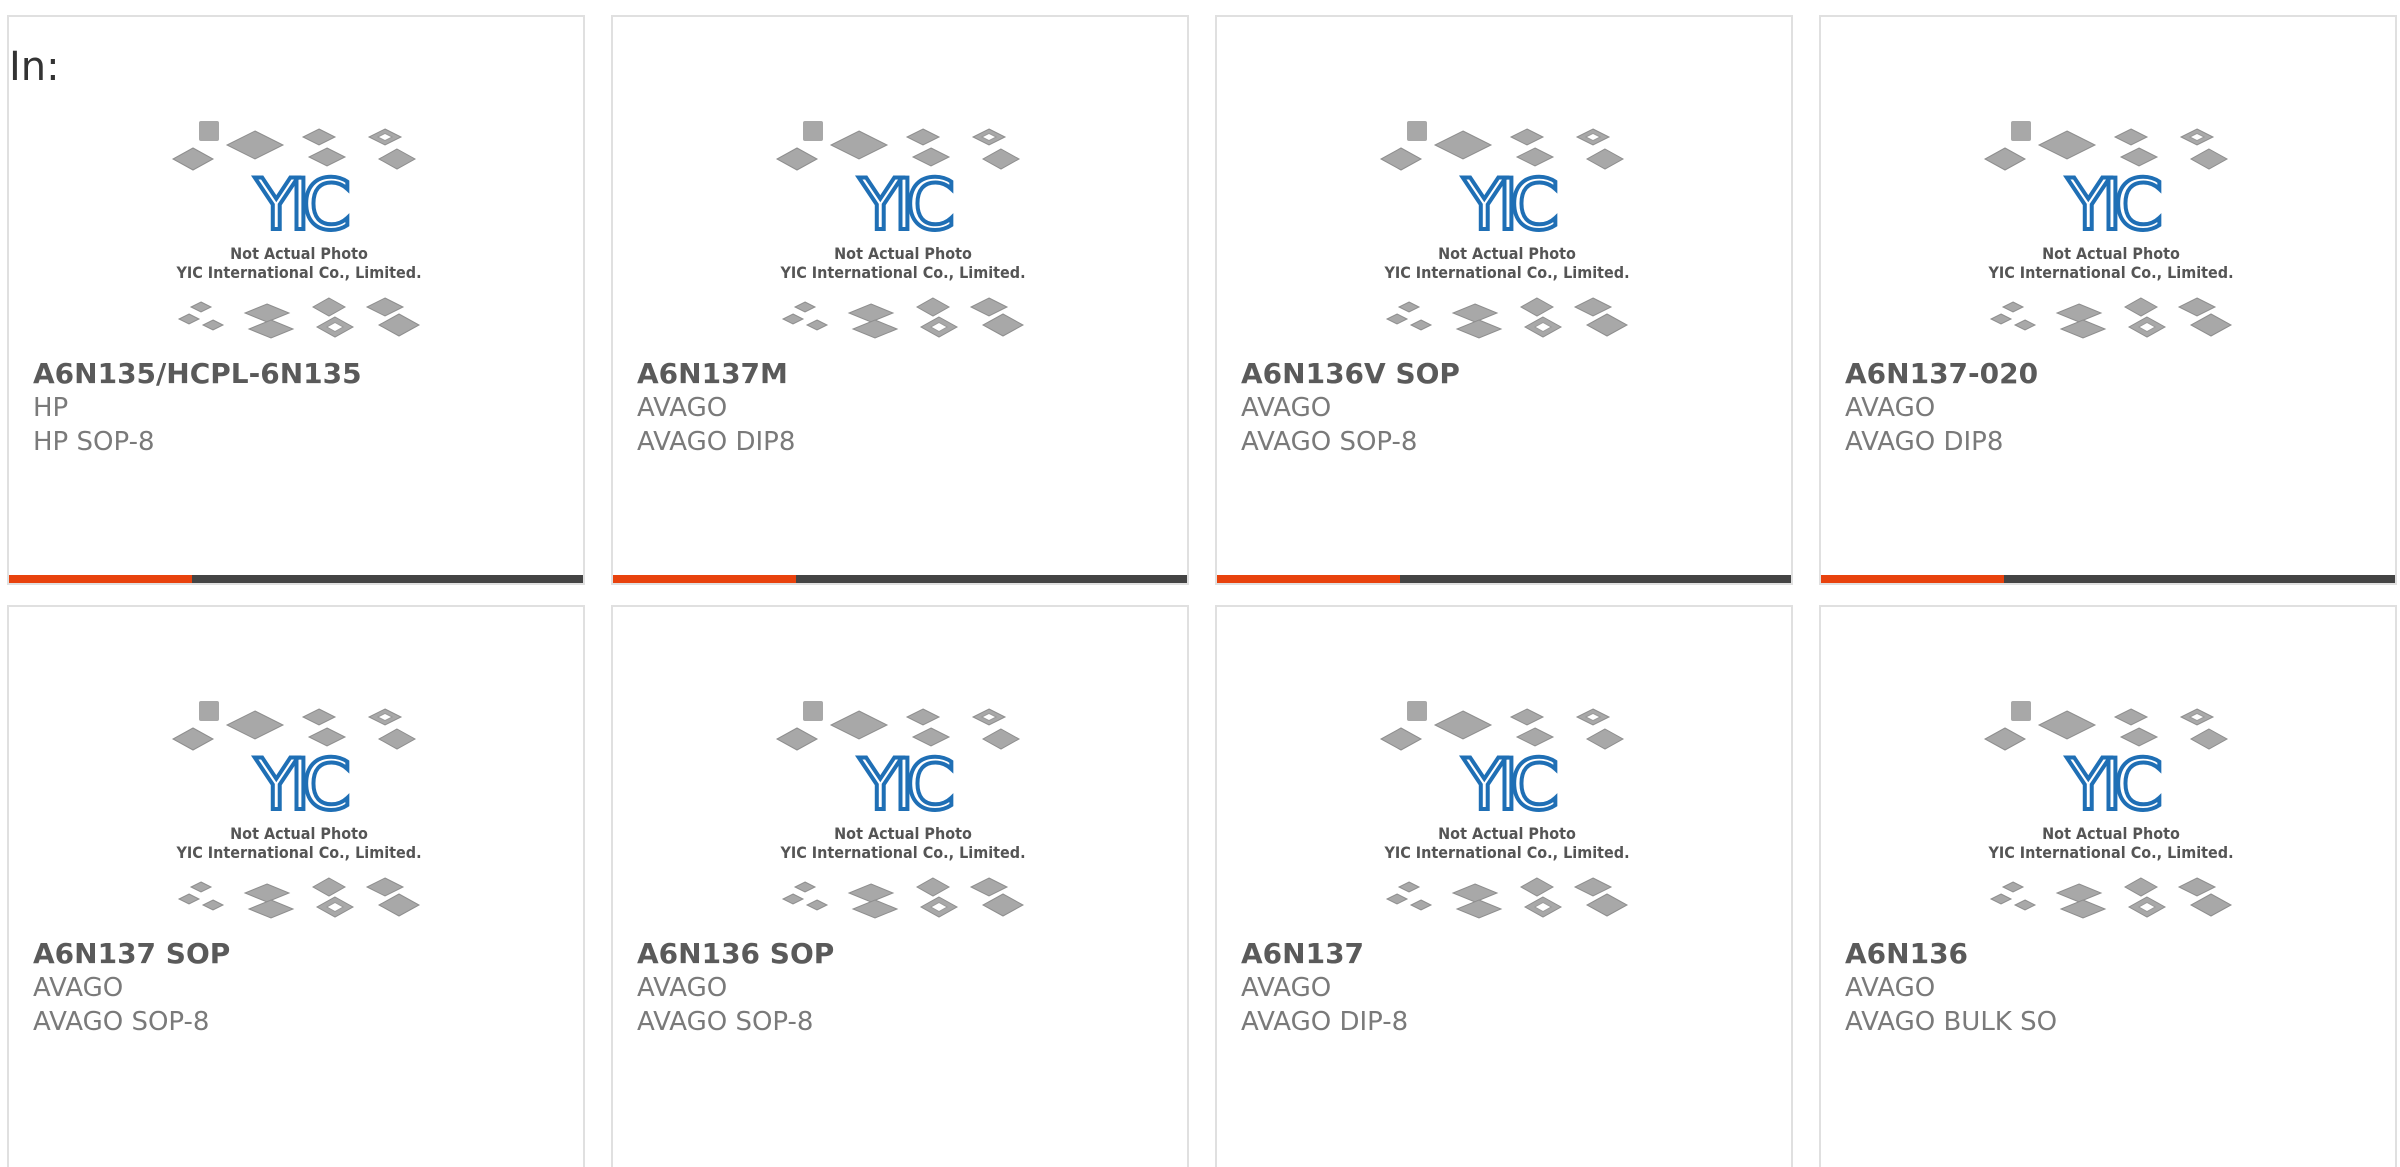 The image size is (2400, 1167). What do you see at coordinates (2114, 988) in the screenshot?
I see `product-info: A6N136 AVAGO AVAGO BULK SO` at bounding box center [2114, 988].